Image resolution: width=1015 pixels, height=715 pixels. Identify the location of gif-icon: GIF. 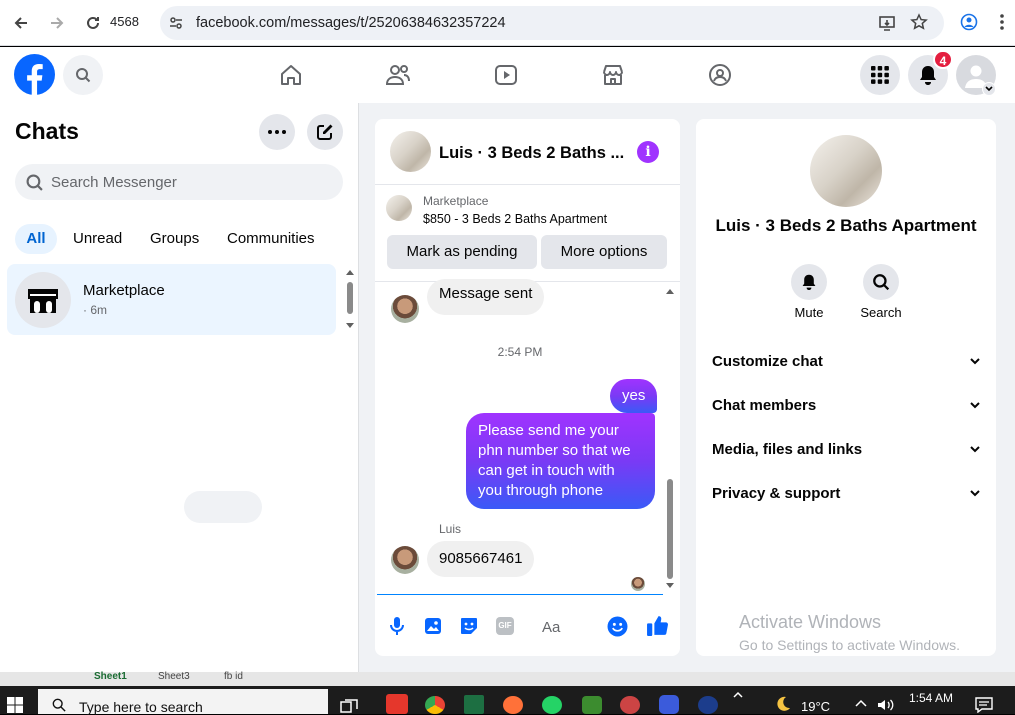
(505, 626).